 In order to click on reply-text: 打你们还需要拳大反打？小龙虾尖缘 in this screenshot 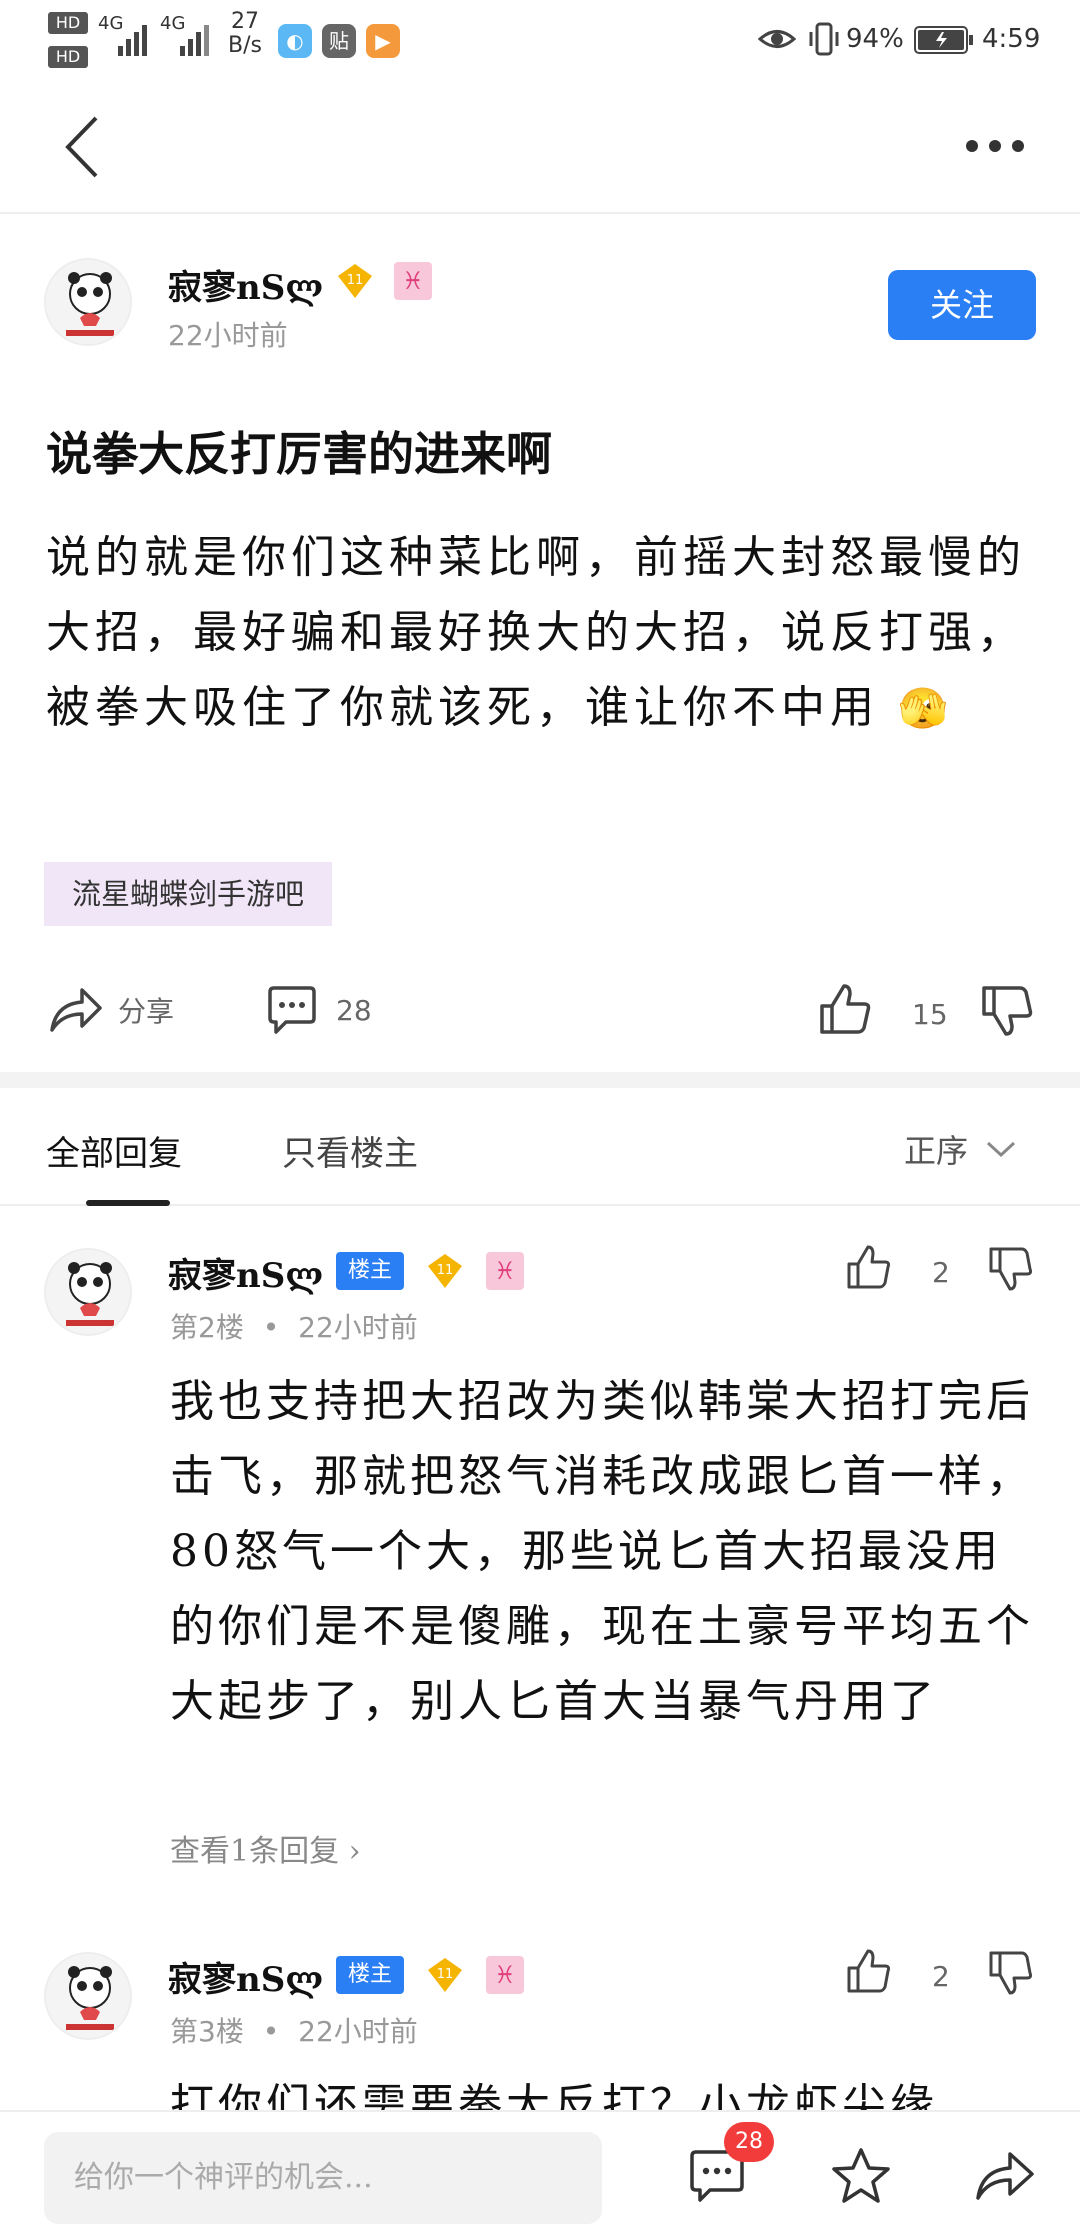, I will do `click(554, 2095)`.